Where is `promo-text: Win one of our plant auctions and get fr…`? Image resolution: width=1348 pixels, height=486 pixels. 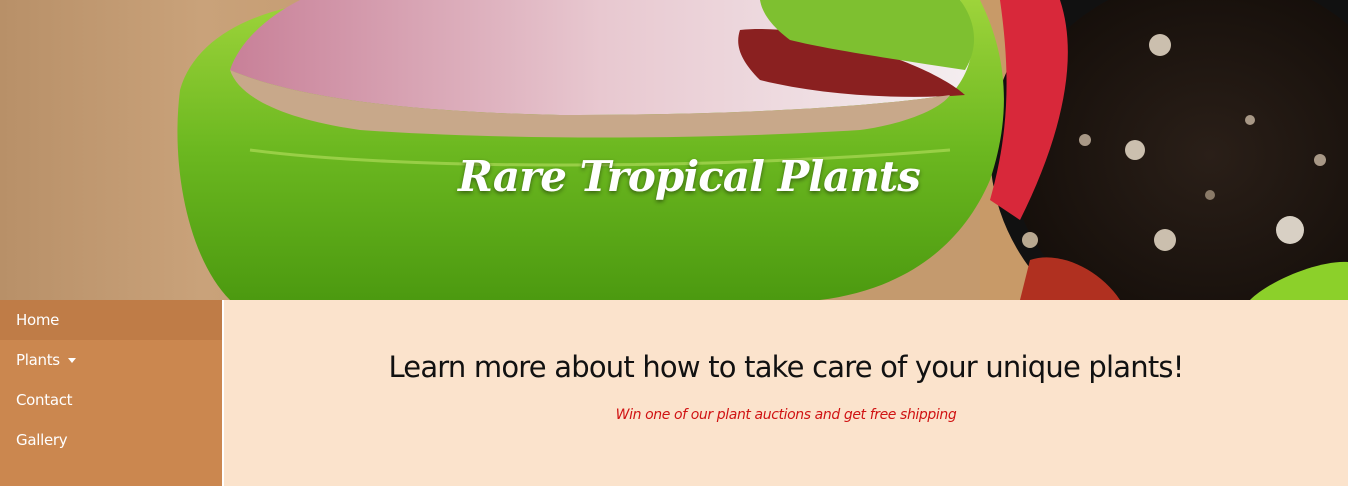
promo-text: Win one of our plant auctions and get fr… is located at coordinates (786, 415).